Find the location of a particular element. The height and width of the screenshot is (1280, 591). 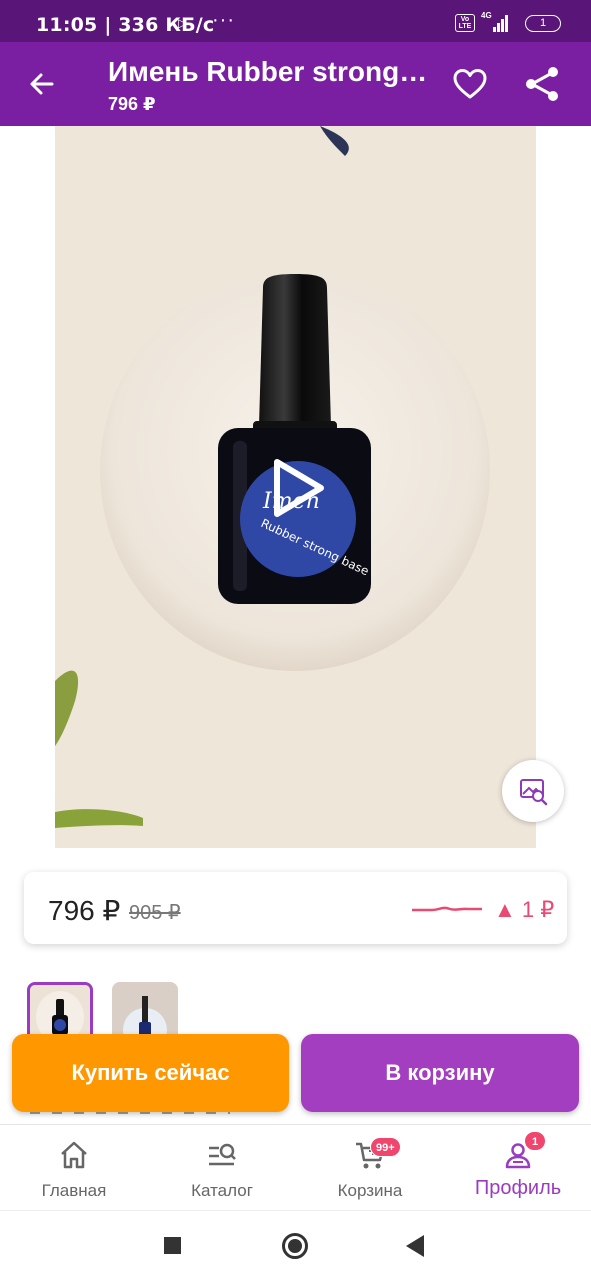

share-icon is located at coordinates (542, 84).